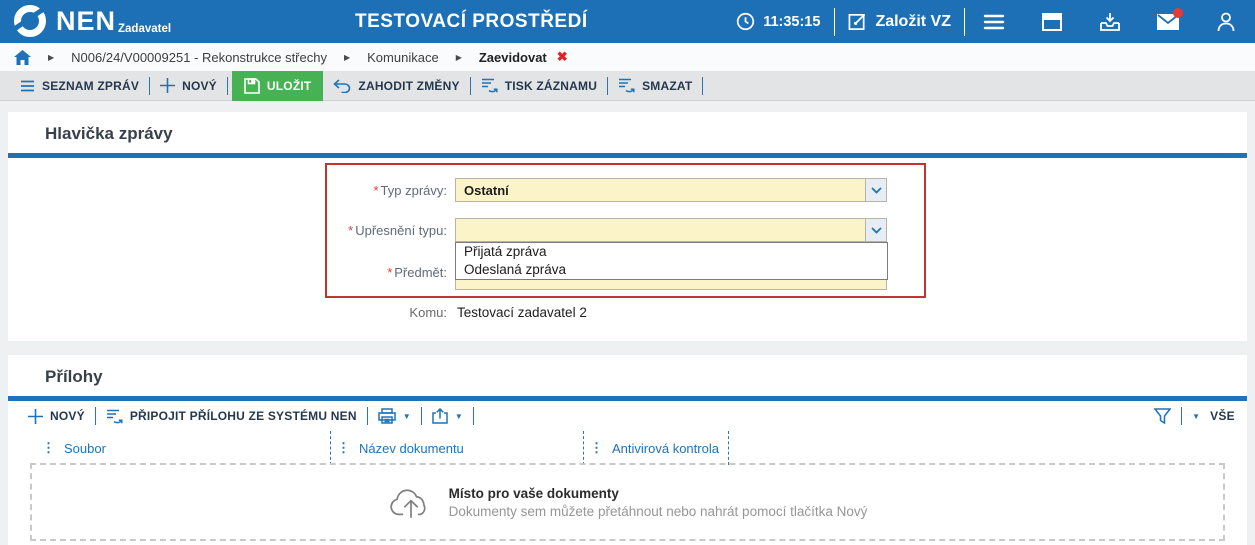 This screenshot has height=545, width=1255. I want to click on undo-icon, so click(342, 85).